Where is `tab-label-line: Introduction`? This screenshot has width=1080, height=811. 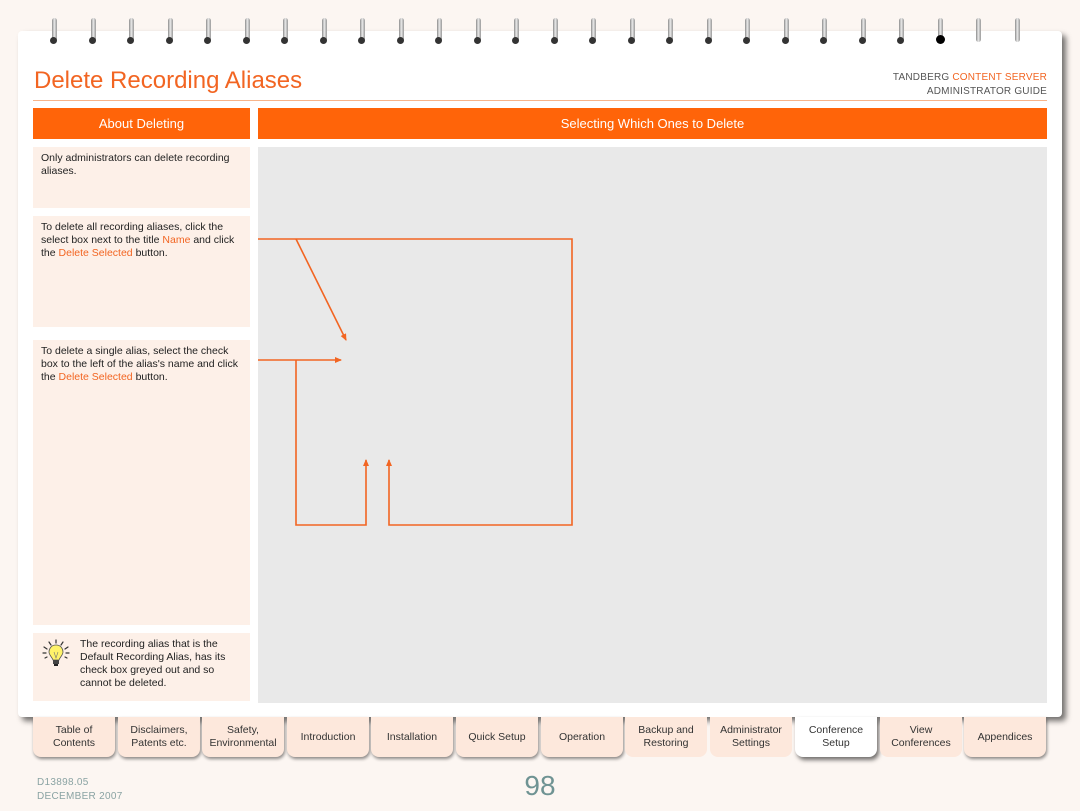
tab-label-line: Introduction is located at coordinates (328, 736).